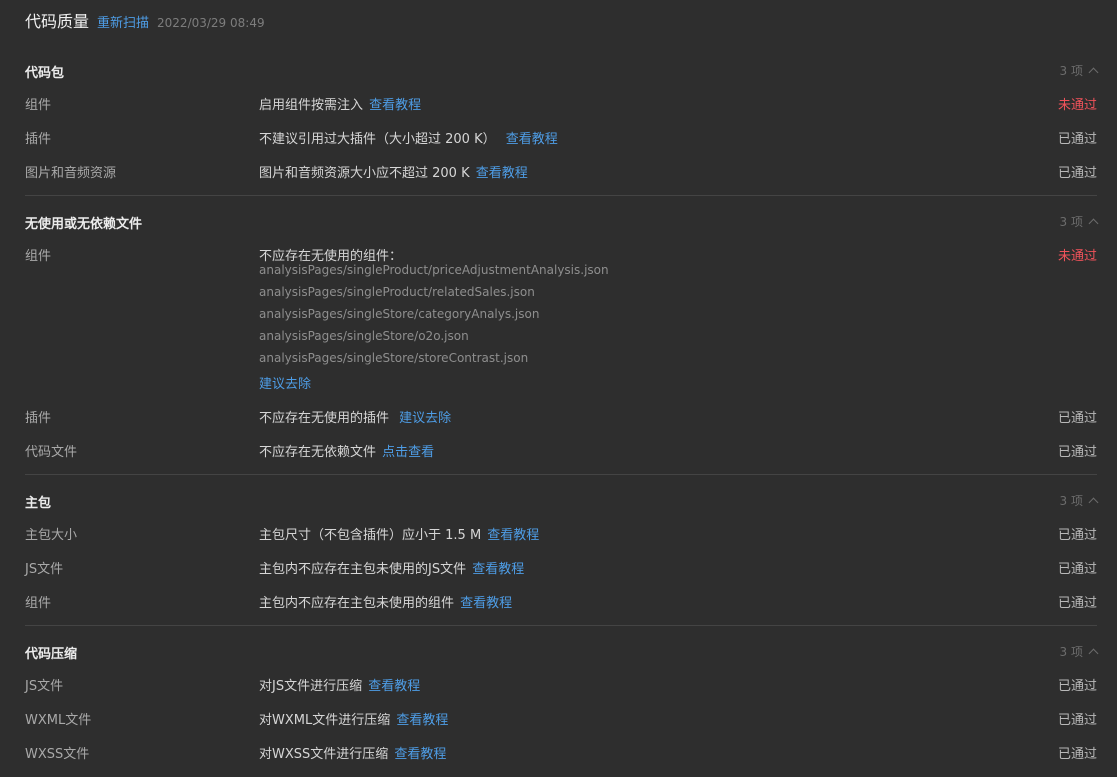  Describe the element at coordinates (408, 139) in the screenshot. I see `check-desc: 不建议引用过大插件（大小超过 200 K） 查看教程` at that location.